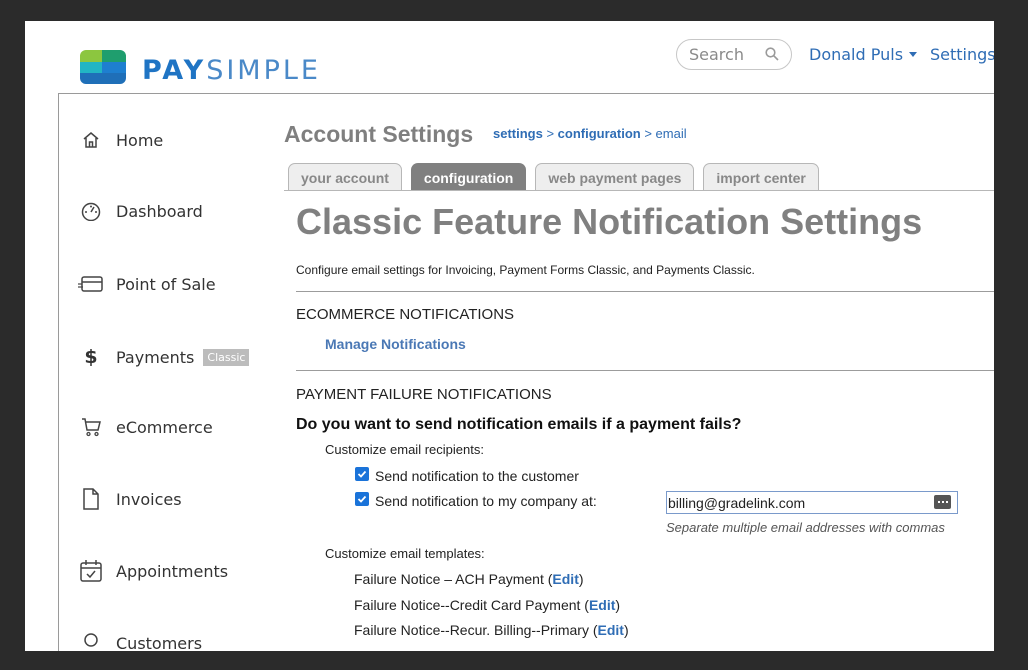  Describe the element at coordinates (91, 140) in the screenshot. I see `home-icon` at that location.